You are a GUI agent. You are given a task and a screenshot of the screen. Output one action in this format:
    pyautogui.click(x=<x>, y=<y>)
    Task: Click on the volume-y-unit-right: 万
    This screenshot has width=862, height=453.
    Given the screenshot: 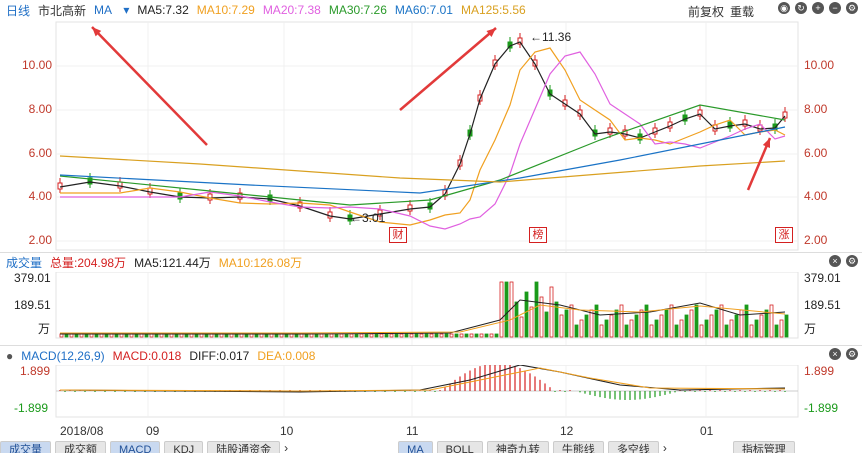 What is the action you would take?
    pyautogui.click(x=810, y=329)
    